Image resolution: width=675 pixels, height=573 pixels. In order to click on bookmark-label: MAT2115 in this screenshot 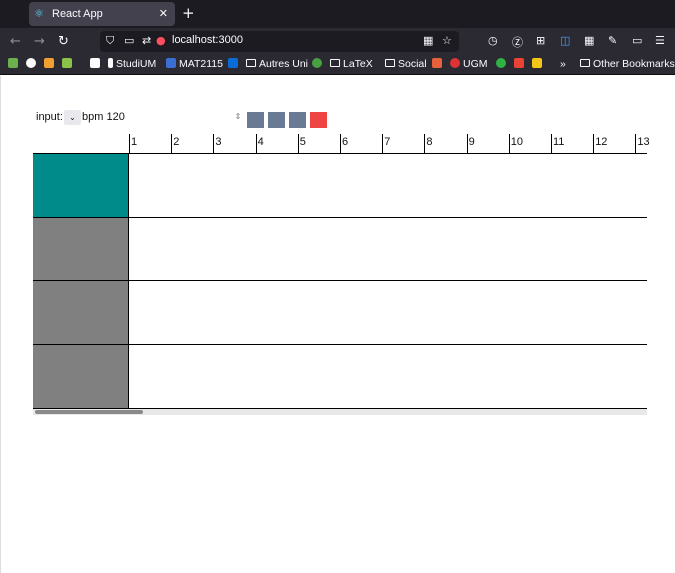, I will do `click(201, 64)`.